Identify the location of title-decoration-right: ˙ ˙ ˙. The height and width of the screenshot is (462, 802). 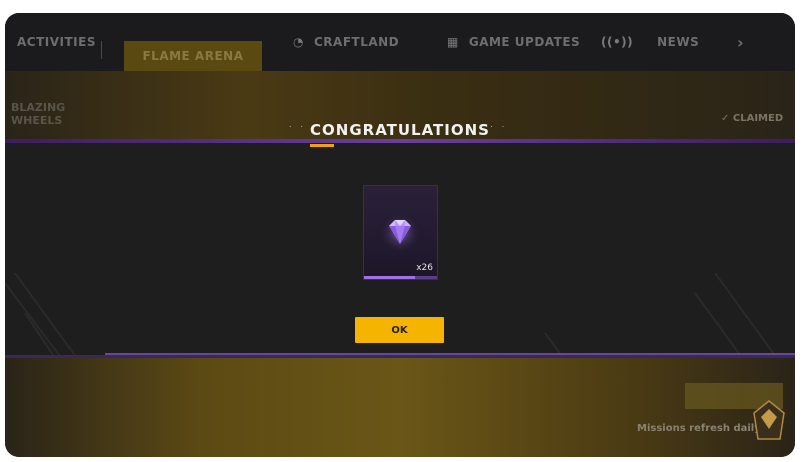
(493, 131).